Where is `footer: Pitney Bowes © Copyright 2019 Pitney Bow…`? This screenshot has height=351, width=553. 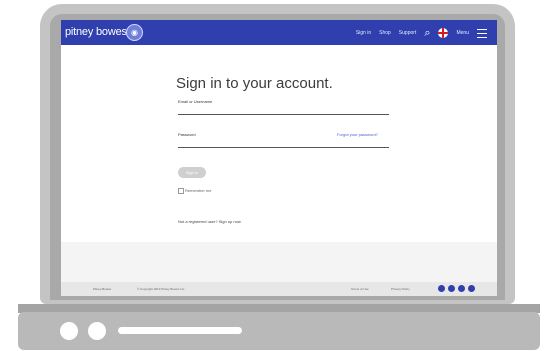
footer: Pitney Bowes © Copyright 2019 Pitney Bow… is located at coordinates (279, 289).